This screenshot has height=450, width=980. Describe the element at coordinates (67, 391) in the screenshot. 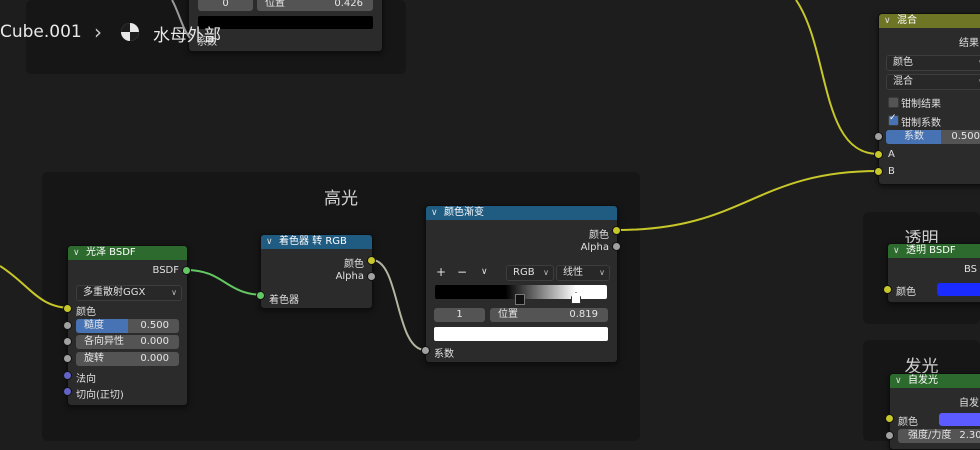

I see `socket-glossy-tangent-in` at that location.